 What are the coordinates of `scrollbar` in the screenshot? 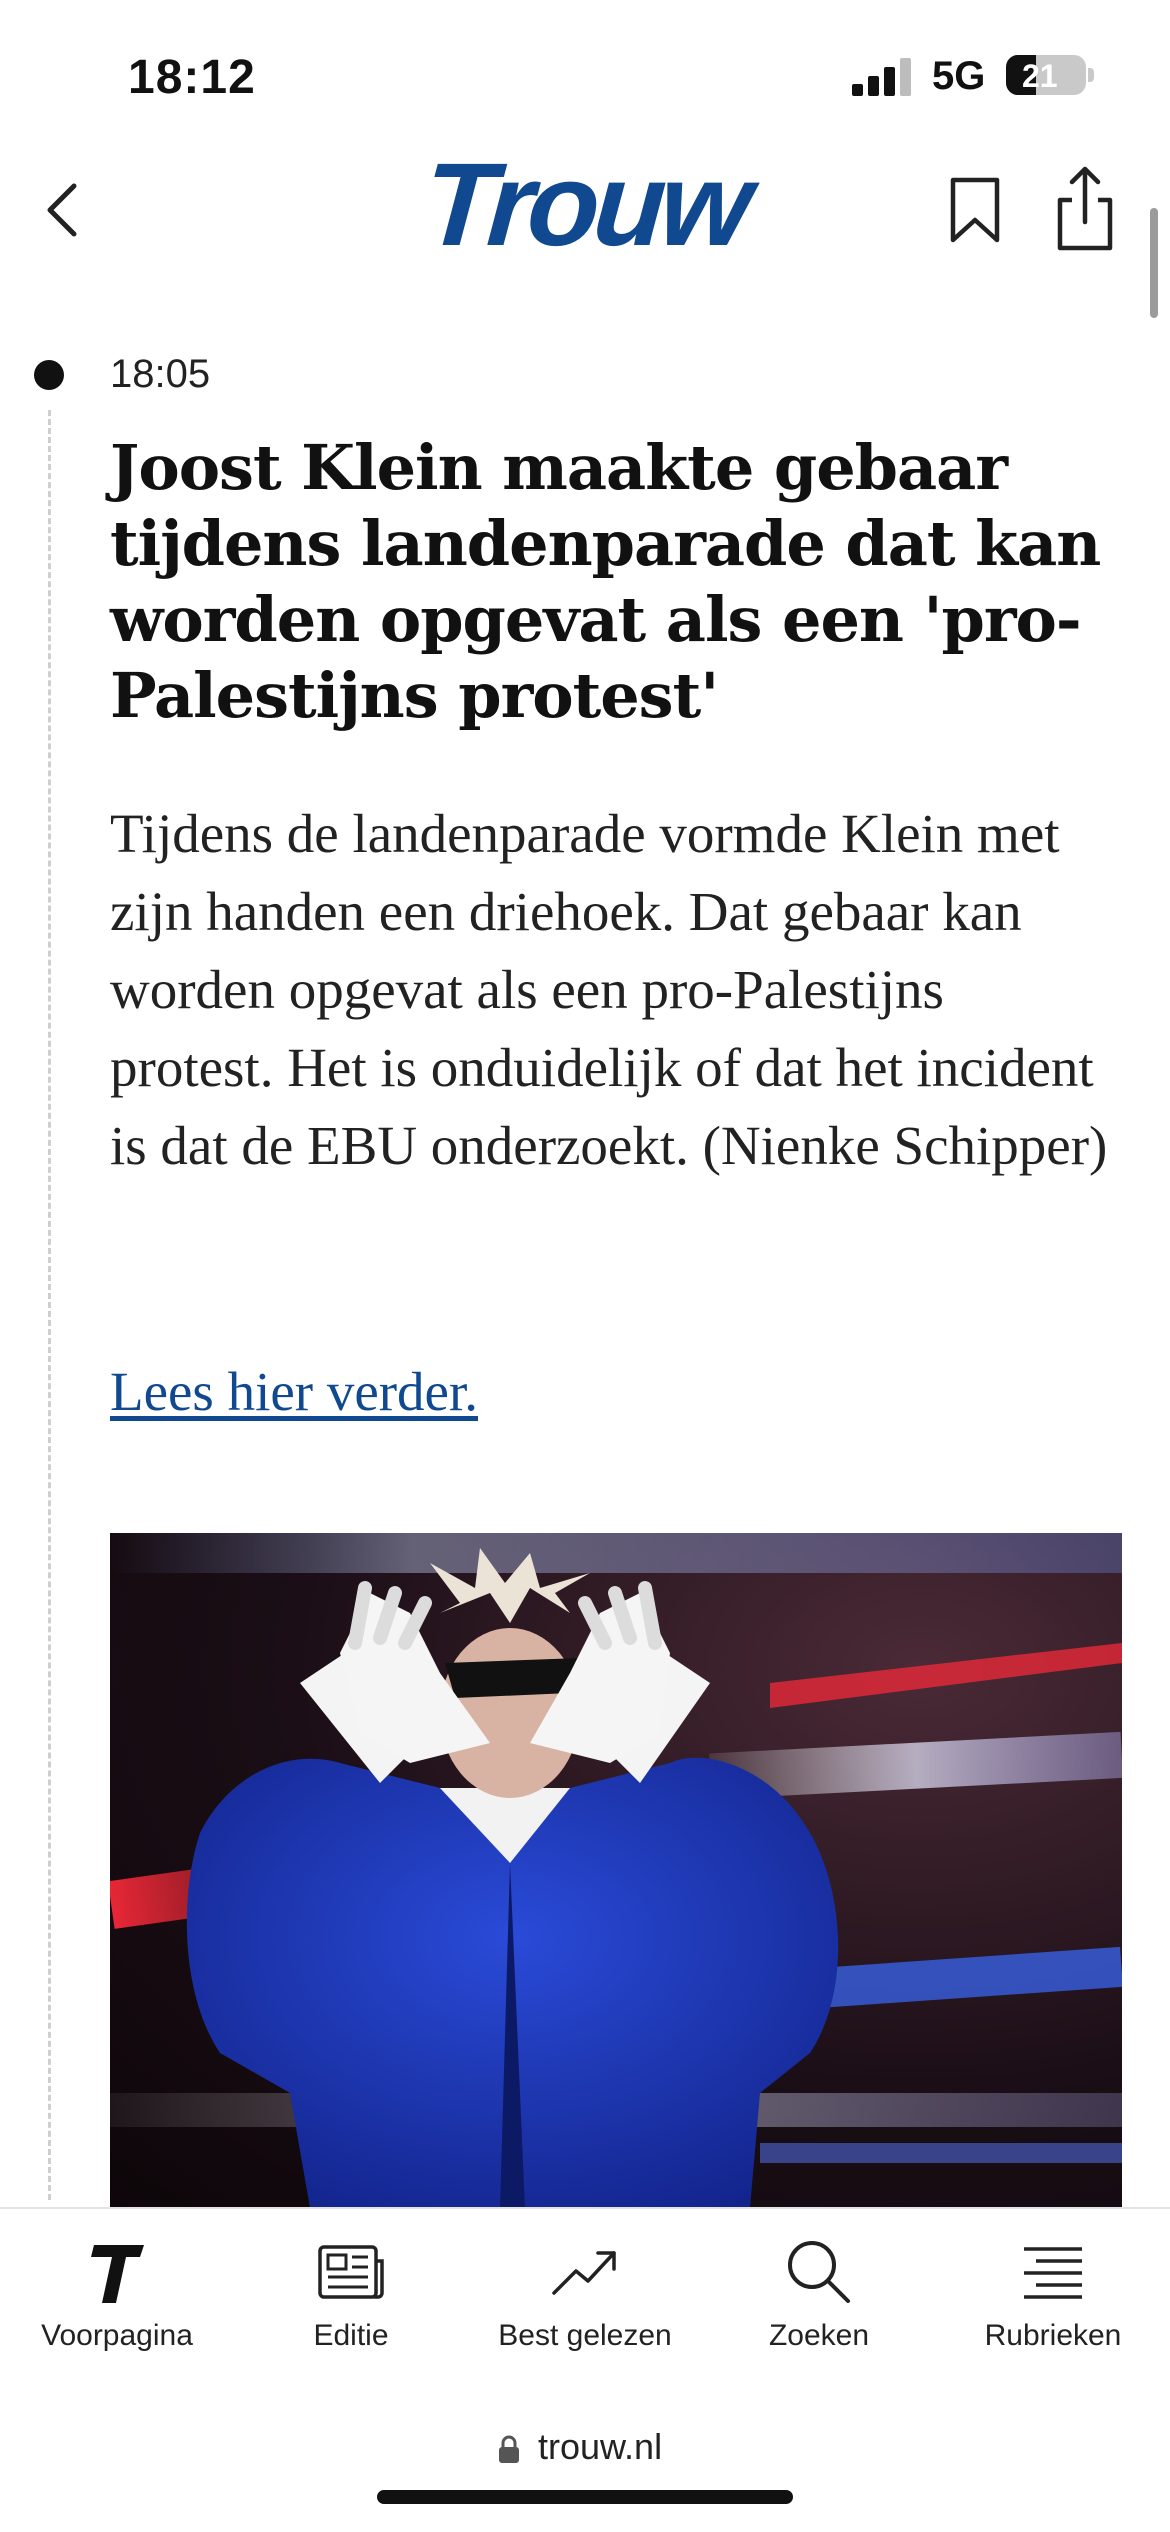 It's located at (1154, 263).